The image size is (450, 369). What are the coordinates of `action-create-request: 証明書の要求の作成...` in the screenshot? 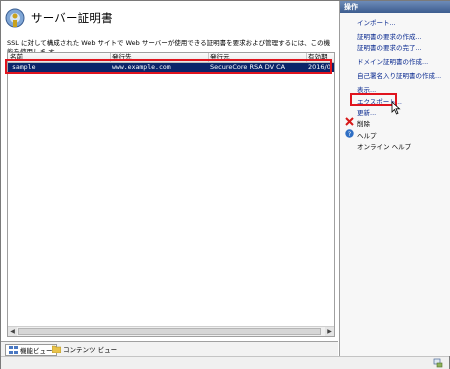 It's located at (389, 36).